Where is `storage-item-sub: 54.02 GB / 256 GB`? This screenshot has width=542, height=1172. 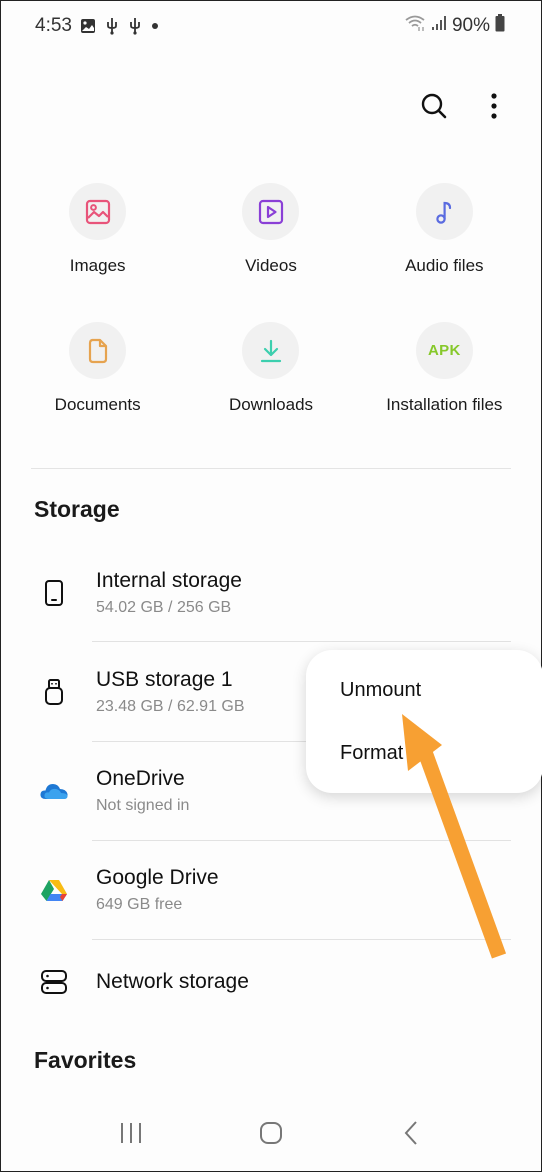
storage-item-sub: 54.02 GB / 256 GB is located at coordinates (164, 607).